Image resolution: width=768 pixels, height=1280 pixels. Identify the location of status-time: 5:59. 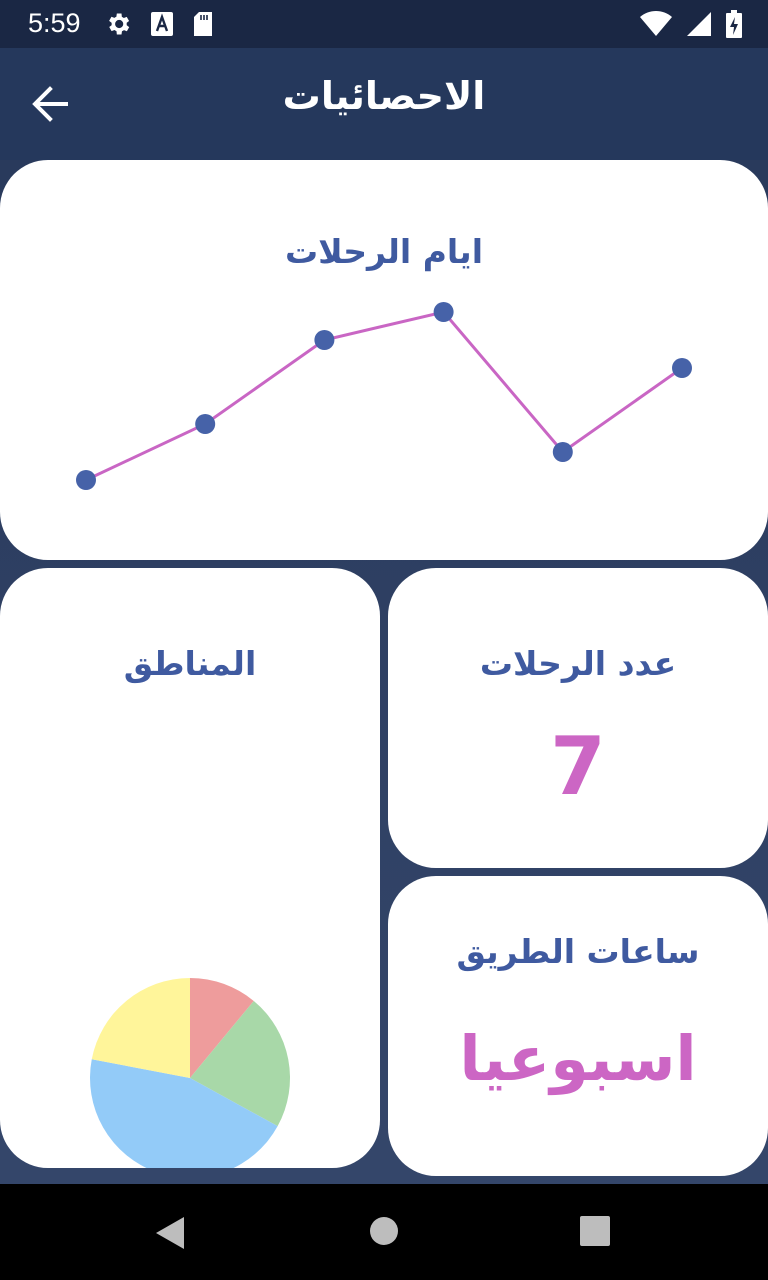
(54, 23).